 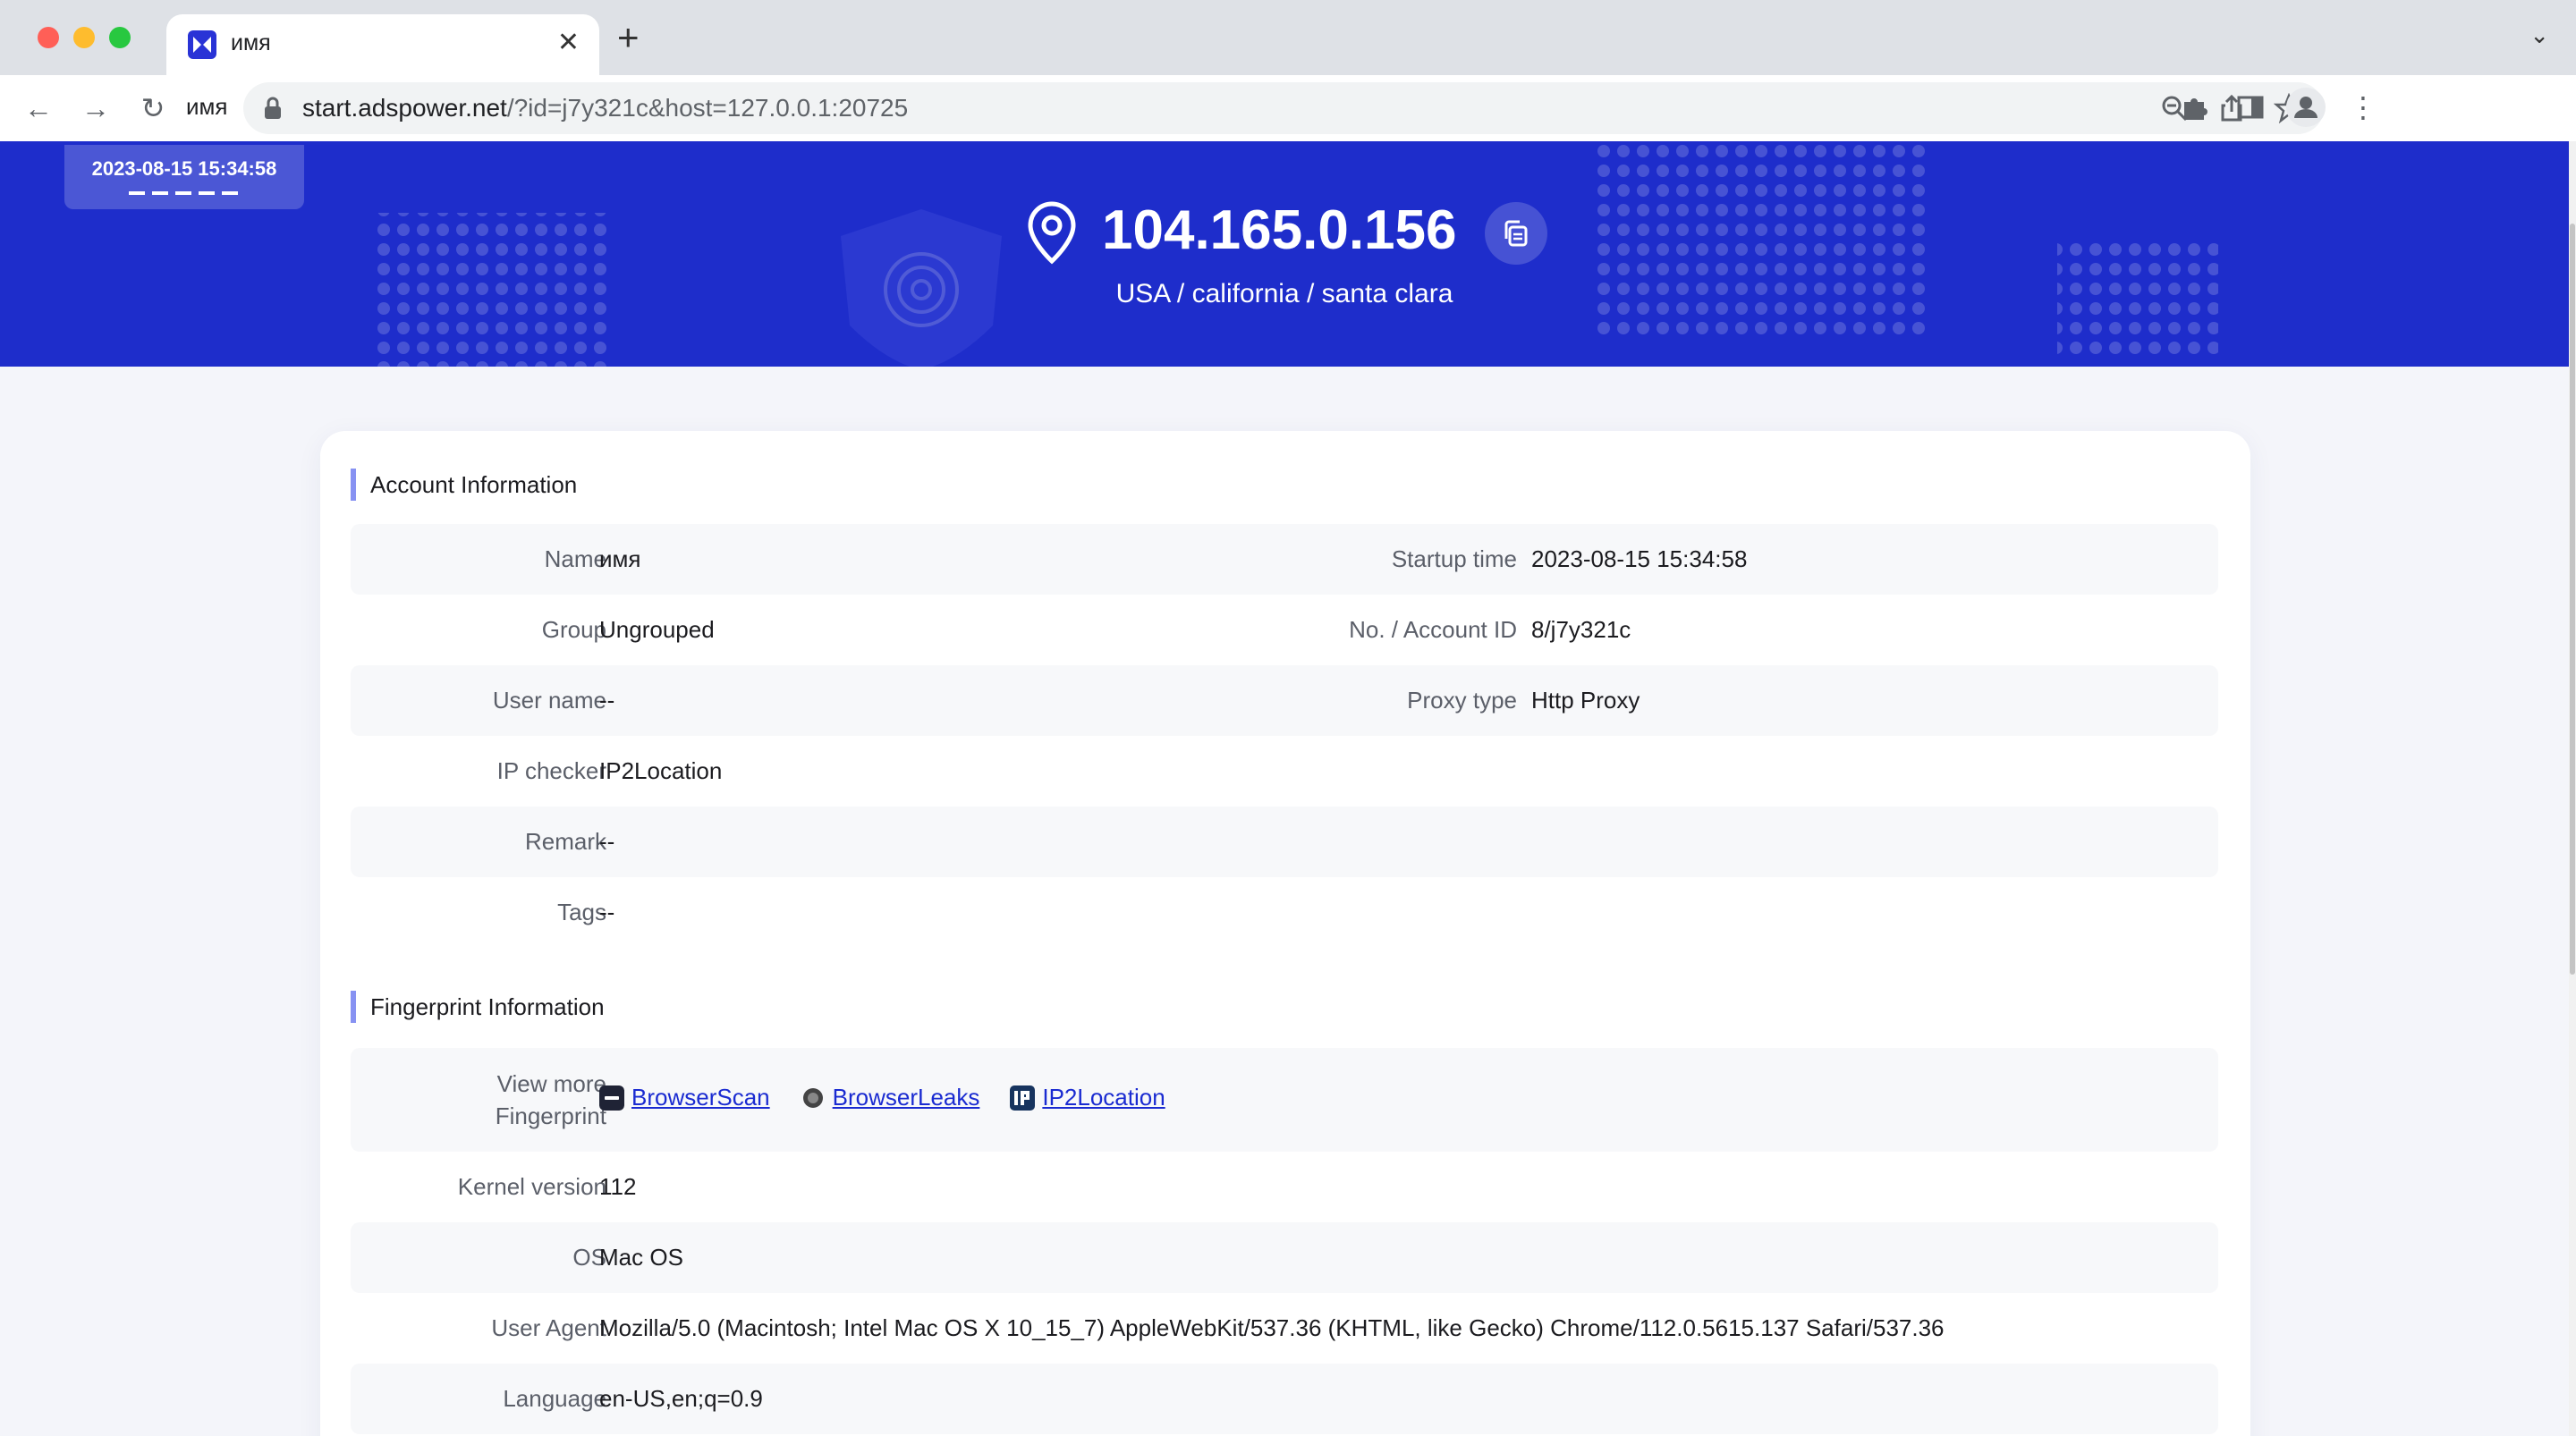 I want to click on tab-title: имя, so click(x=251, y=42).